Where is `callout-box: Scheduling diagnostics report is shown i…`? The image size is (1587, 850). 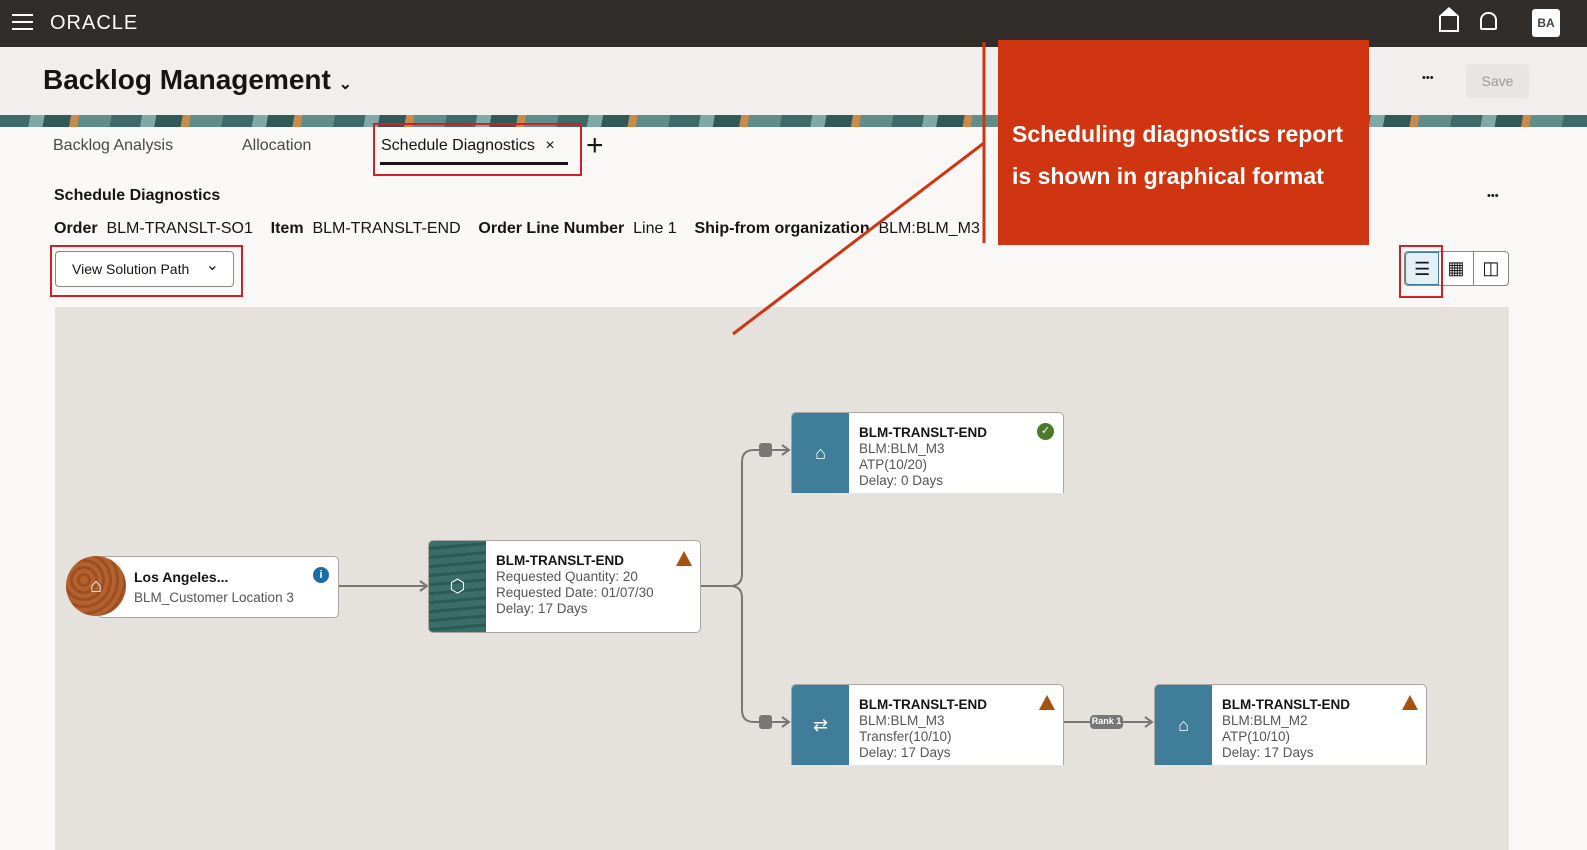 callout-box: Scheduling diagnostics report is shown i… is located at coordinates (1183, 142).